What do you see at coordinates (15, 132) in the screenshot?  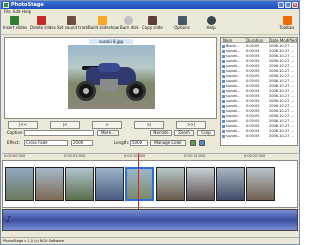 I see `caption-label: Caption:` at bounding box center [15, 132].